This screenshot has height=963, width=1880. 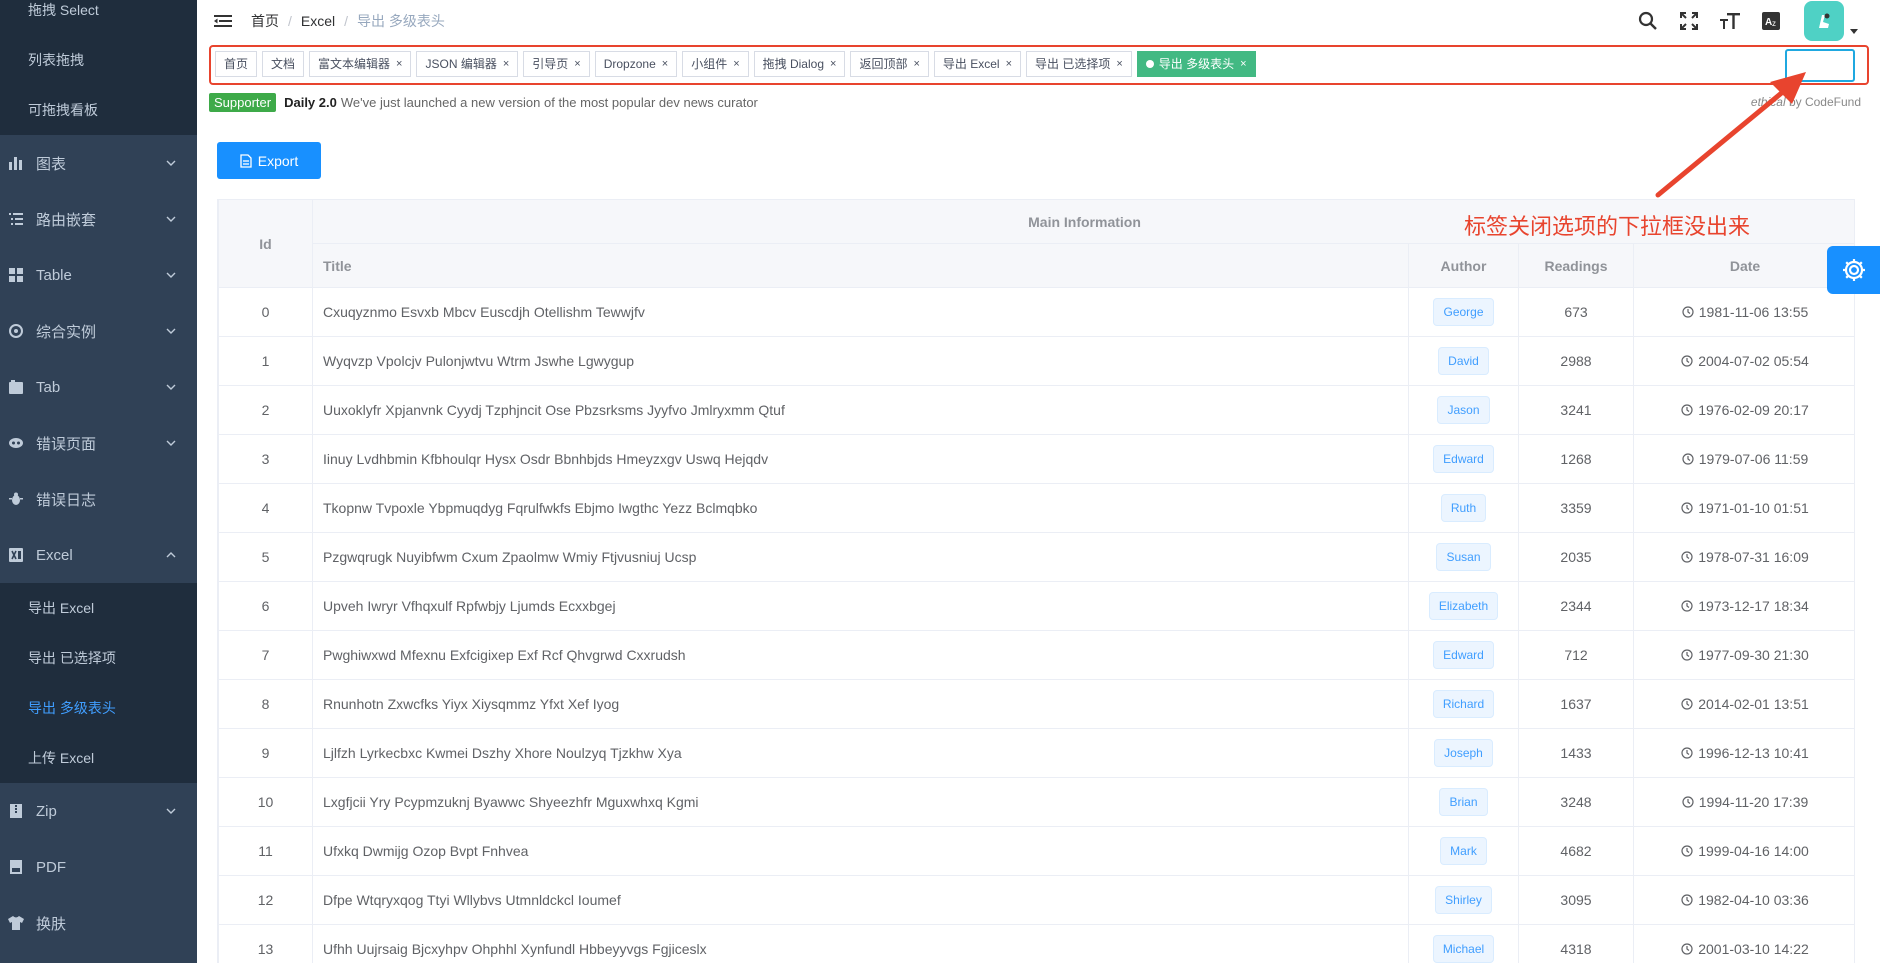 I want to click on sidebar-item-label: 换肤, so click(x=51, y=924).